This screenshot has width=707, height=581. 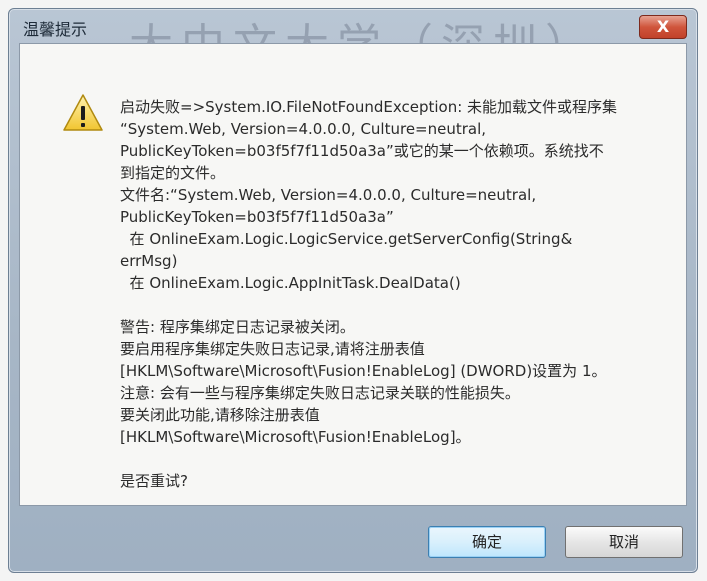 I want to click on close-button: X, so click(x=663, y=27).